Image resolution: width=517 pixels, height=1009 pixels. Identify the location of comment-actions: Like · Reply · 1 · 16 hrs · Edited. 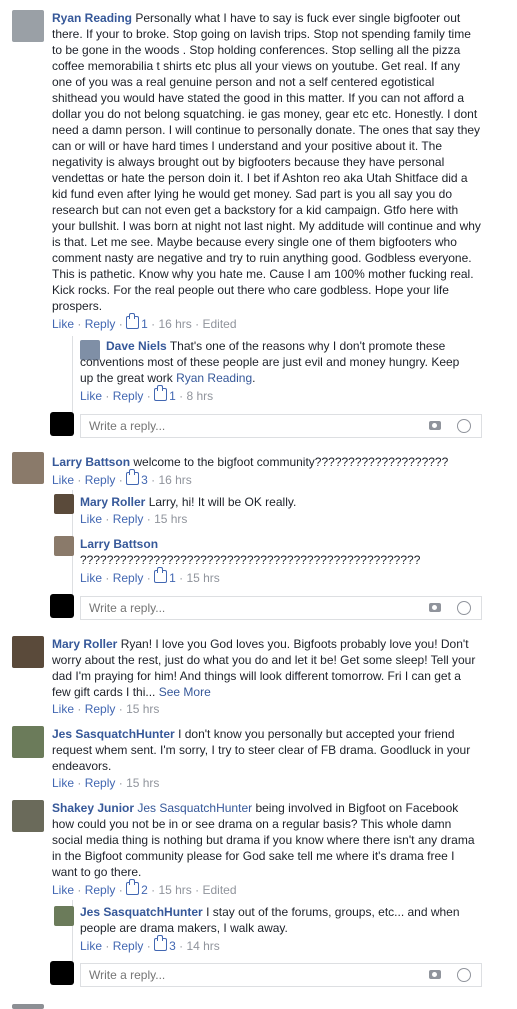
(144, 322).